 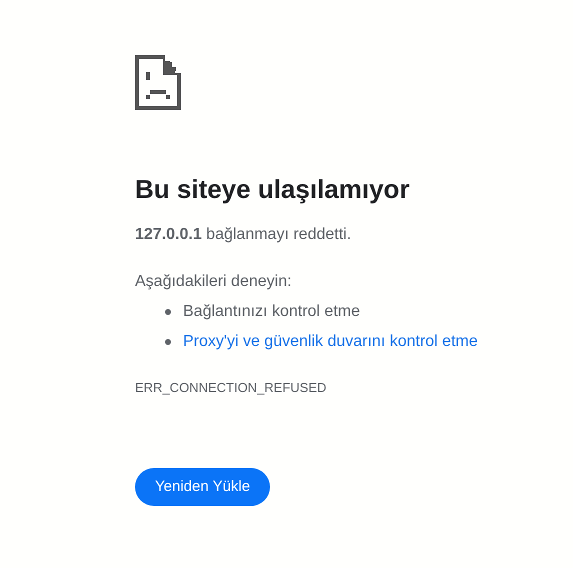 I want to click on error-title: Bu siteye ulaşılamıyor, so click(x=273, y=189).